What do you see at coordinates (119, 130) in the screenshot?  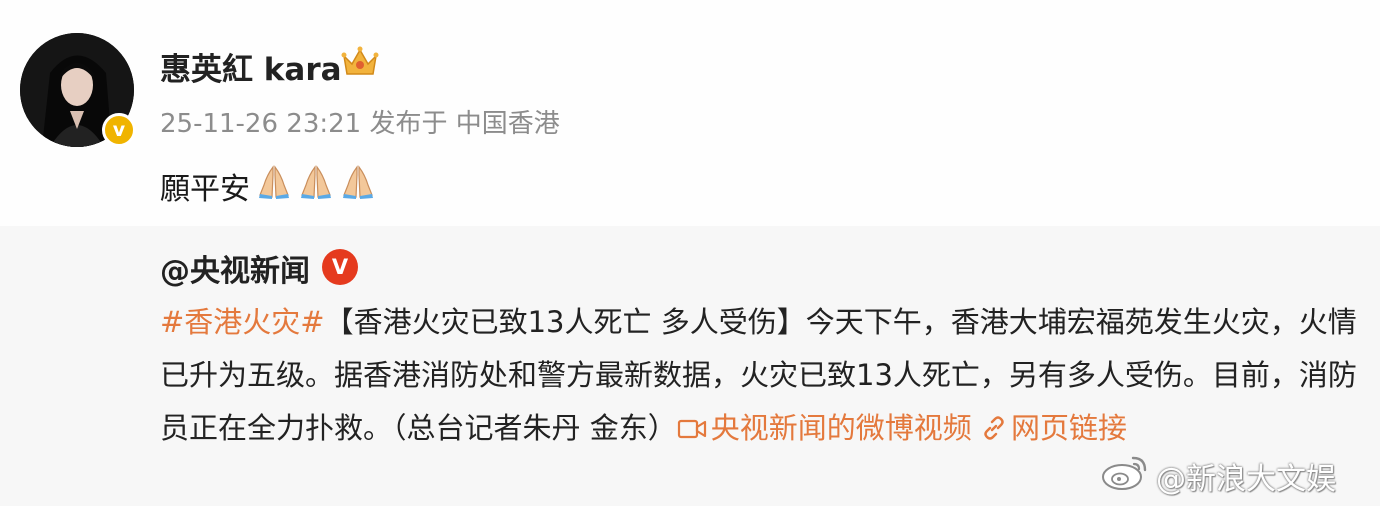 I see `verified-icon: v` at bounding box center [119, 130].